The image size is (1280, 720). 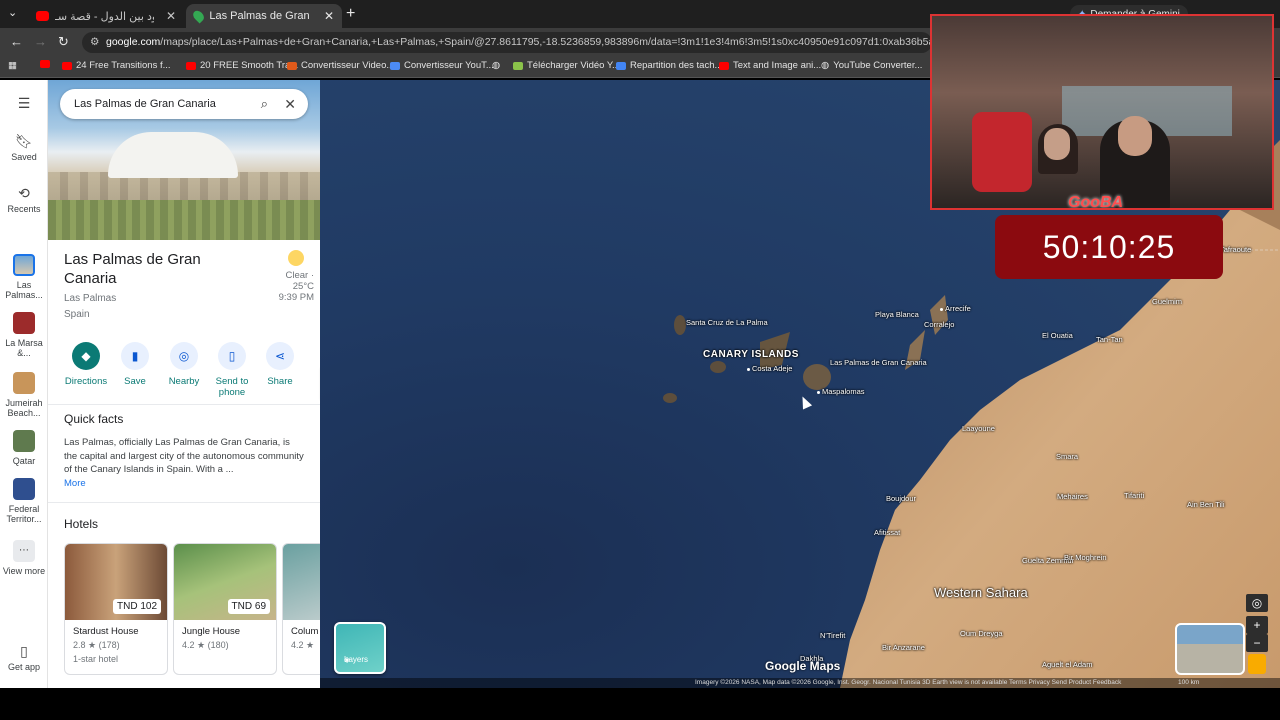 What do you see at coordinates (803, 666) in the screenshot?
I see `google-maps-logo: Google Maps` at bounding box center [803, 666].